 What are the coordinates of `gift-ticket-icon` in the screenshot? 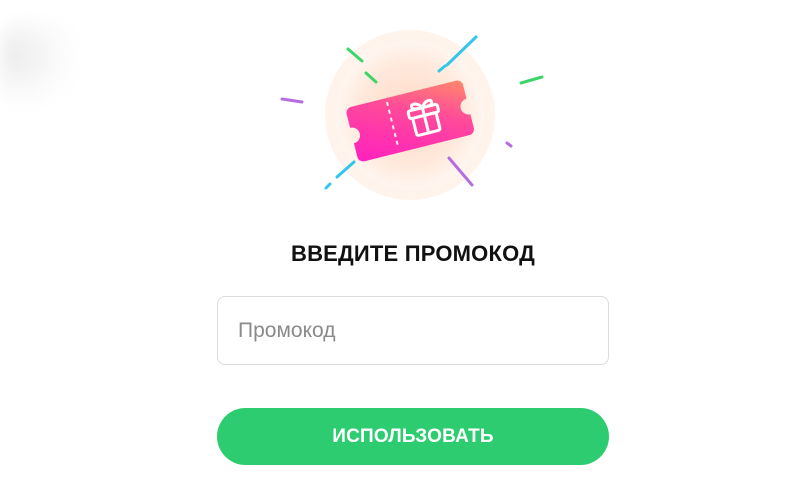 It's located at (412, 115).